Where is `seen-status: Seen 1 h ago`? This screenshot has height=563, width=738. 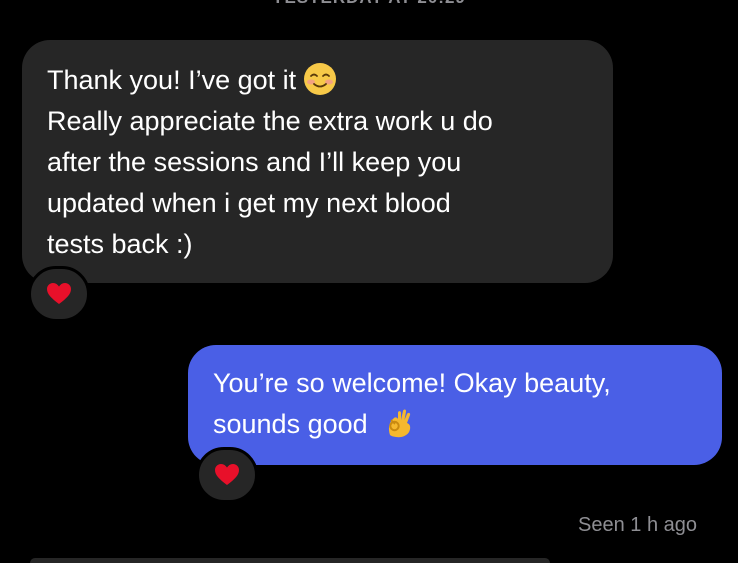
seen-status: Seen 1 h ago is located at coordinates (637, 525).